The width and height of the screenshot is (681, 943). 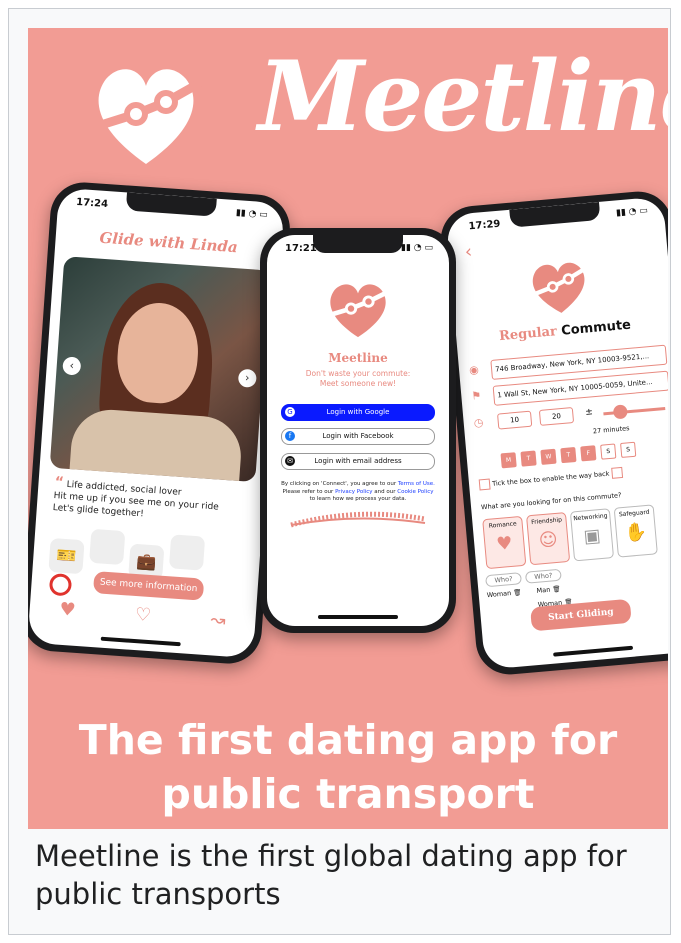 What do you see at coordinates (68, 609) in the screenshot?
I see `heart-icon: ♥` at bounding box center [68, 609].